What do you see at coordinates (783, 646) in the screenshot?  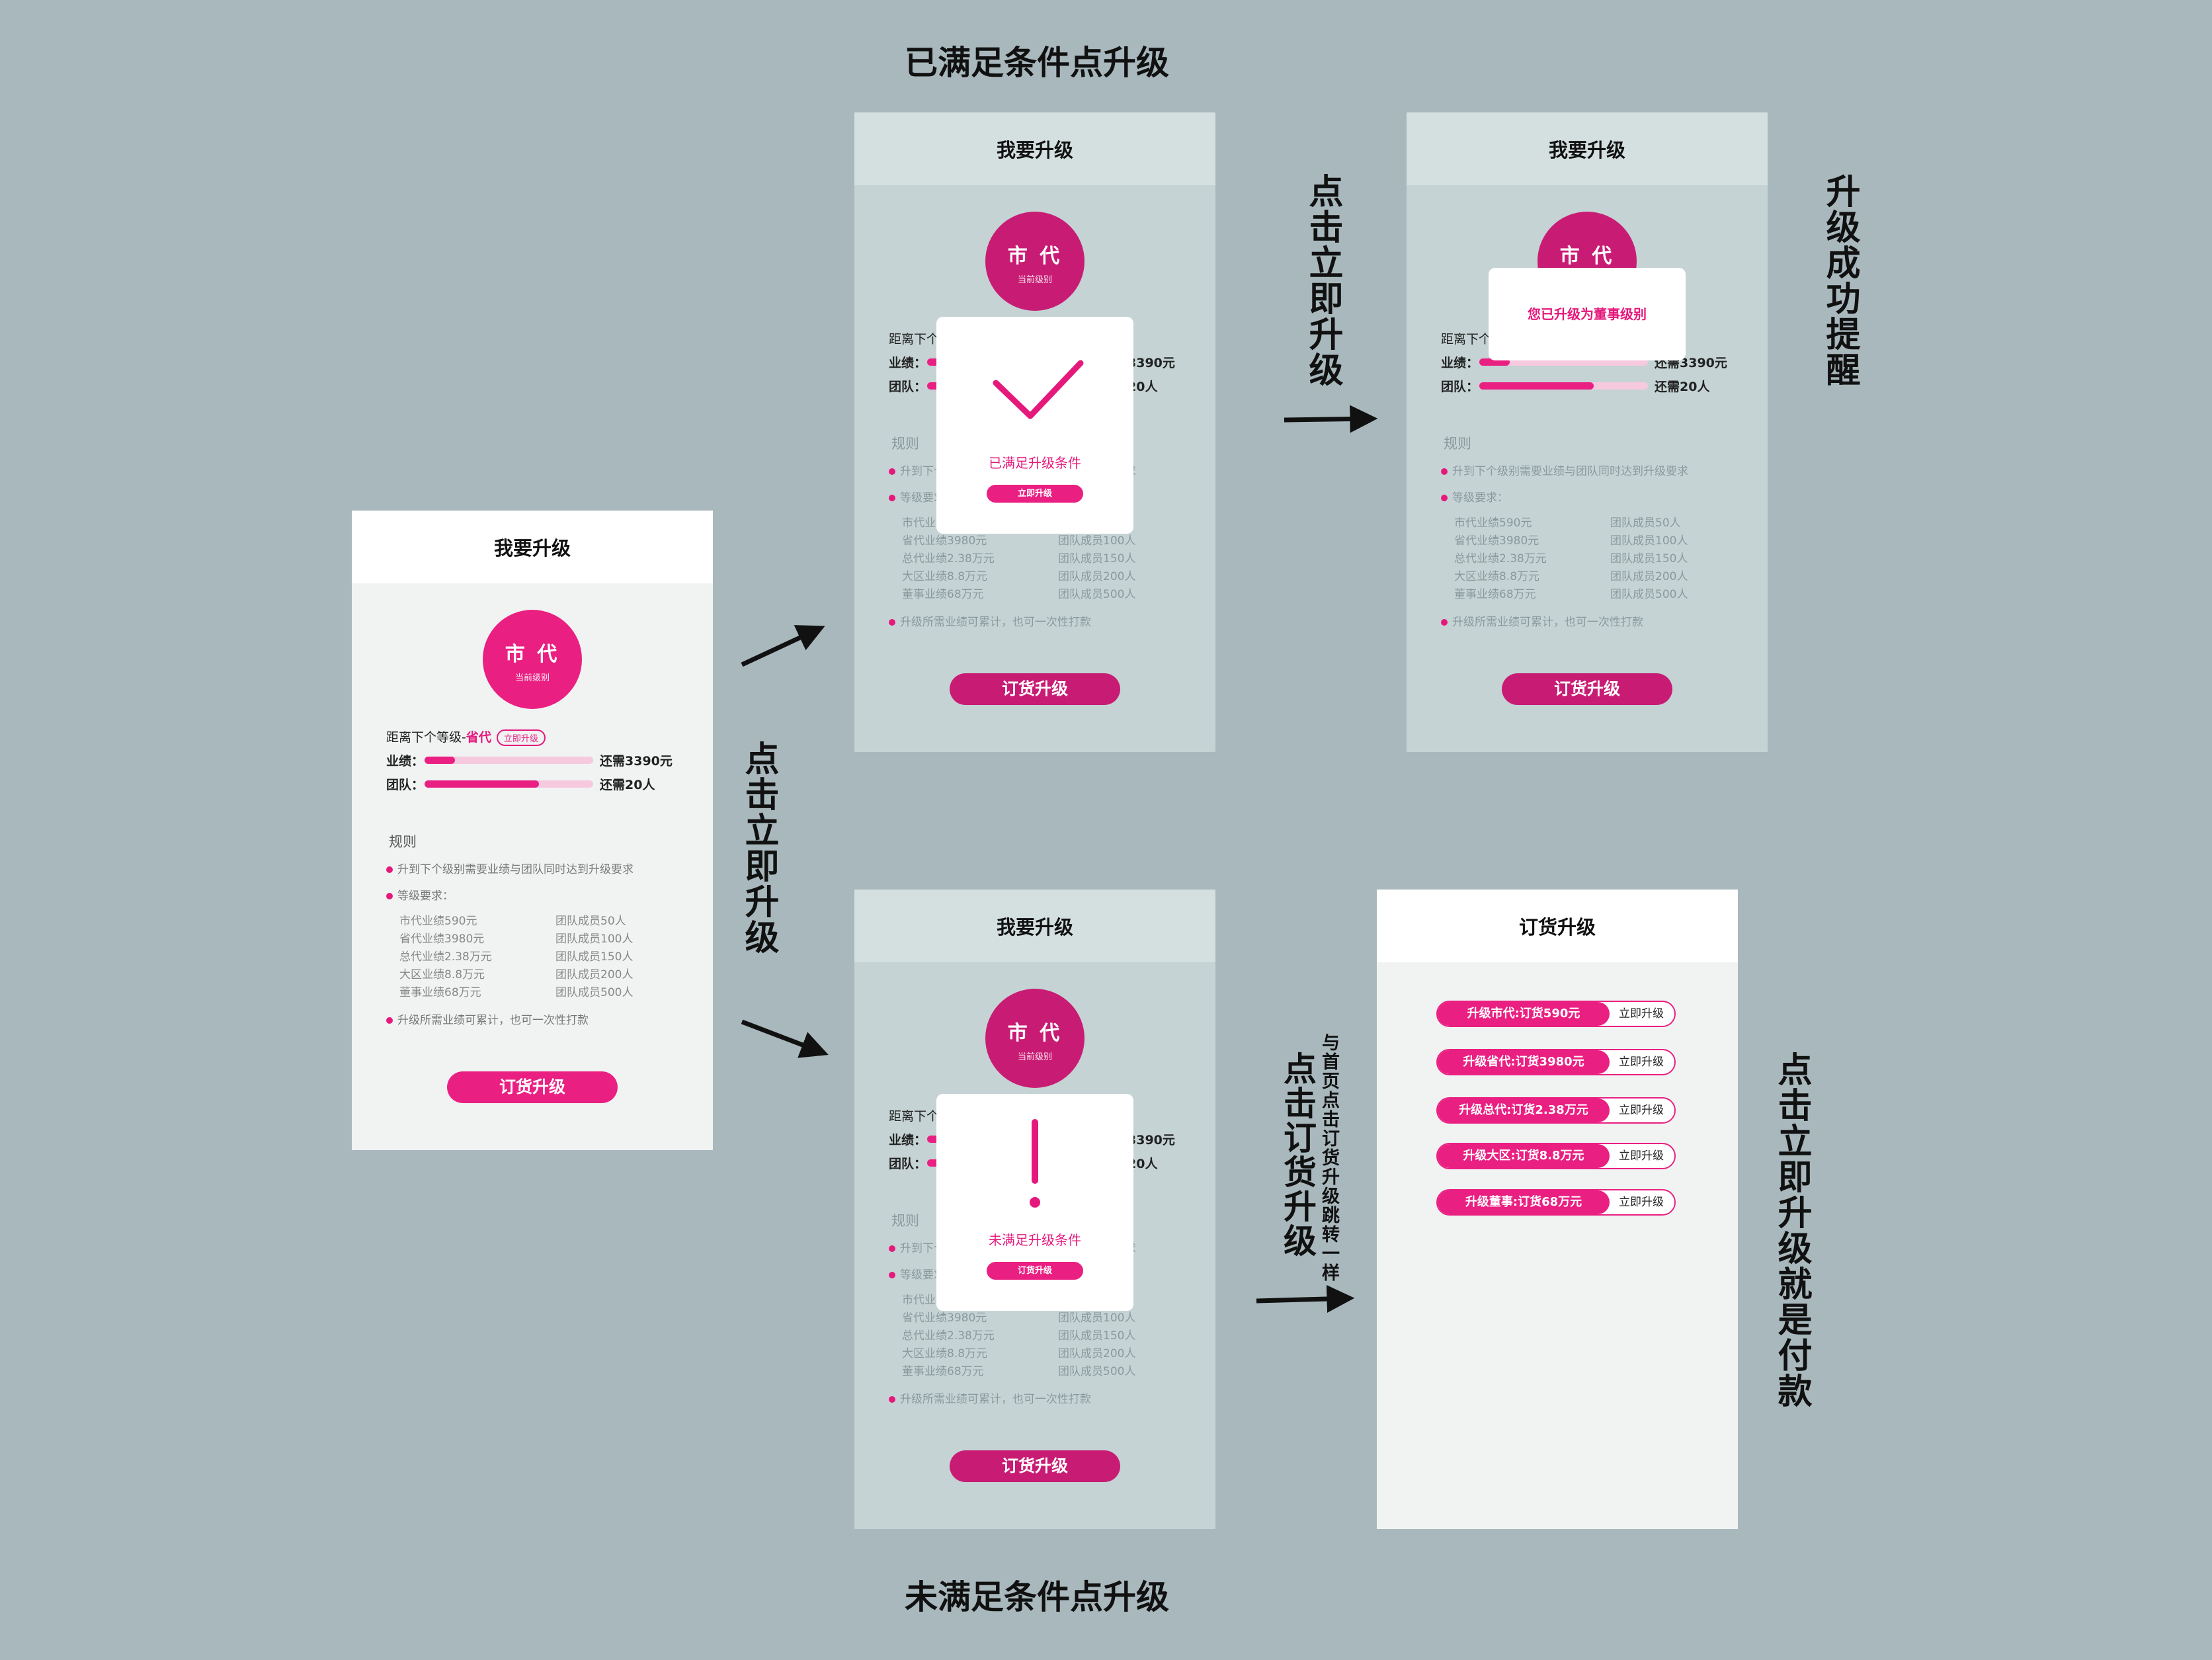 I see `arrow-to-success-modal` at bounding box center [783, 646].